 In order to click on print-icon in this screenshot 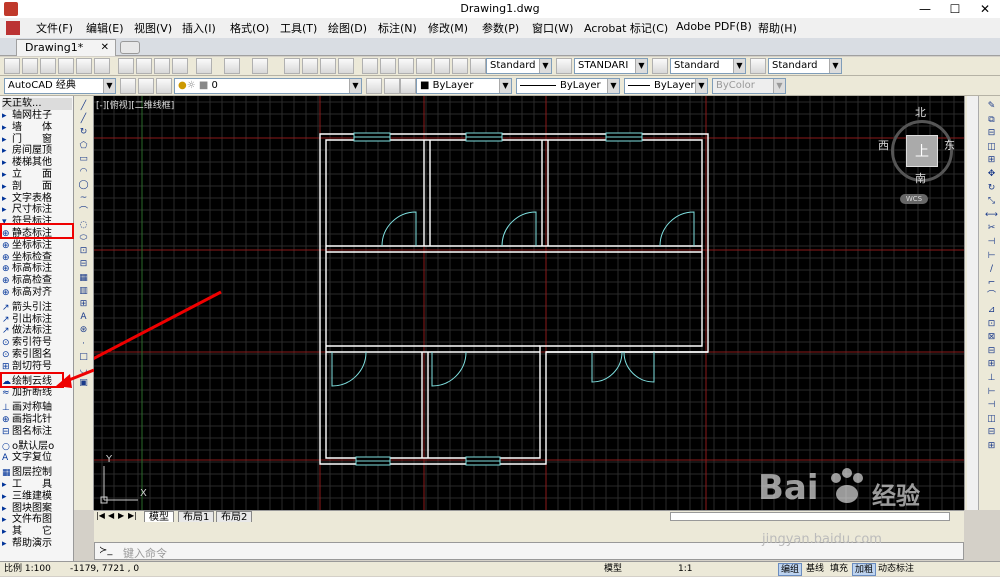, I will do `click(66, 66)`.